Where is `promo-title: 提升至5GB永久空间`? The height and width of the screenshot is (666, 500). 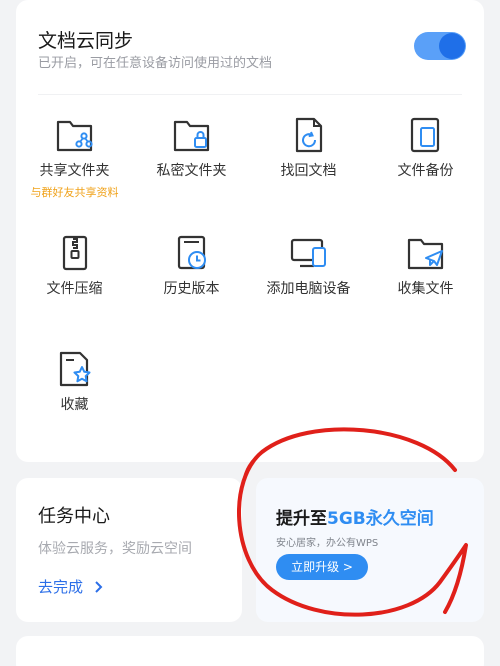 promo-title: 提升至5GB永久空间 is located at coordinates (355, 516).